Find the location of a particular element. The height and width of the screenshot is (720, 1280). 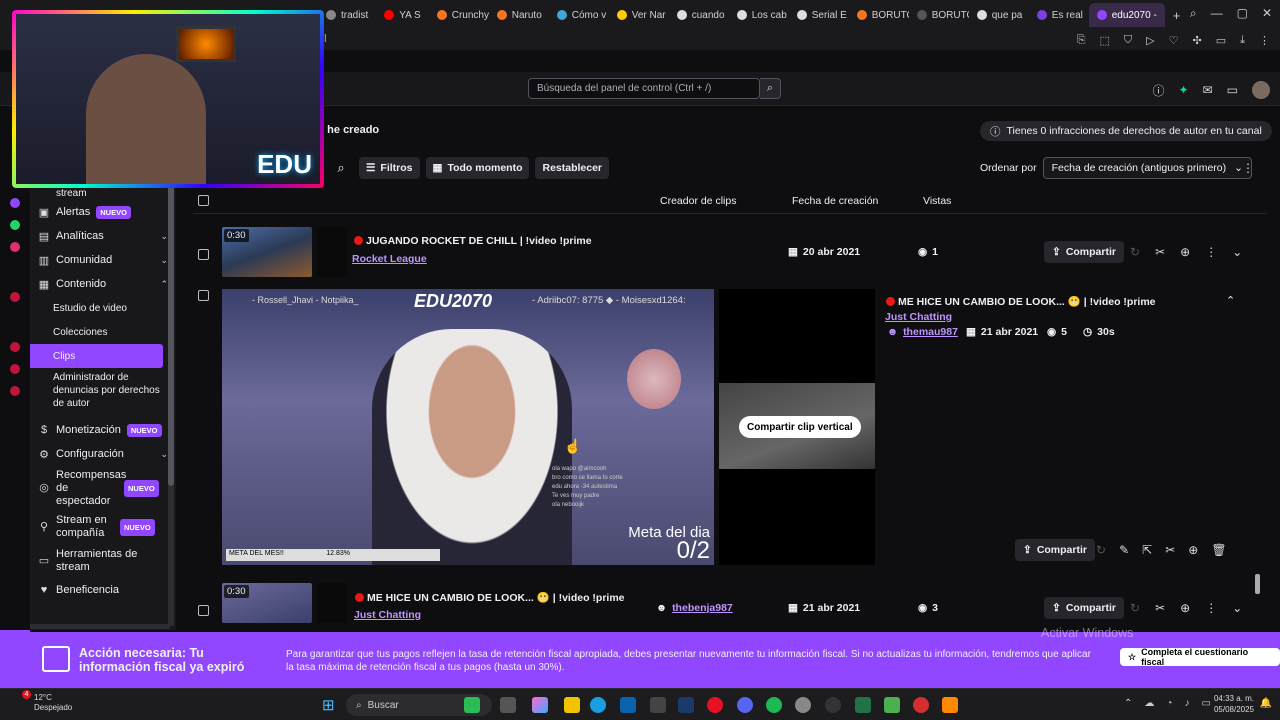

vlc-icon is located at coordinates (950, 705).